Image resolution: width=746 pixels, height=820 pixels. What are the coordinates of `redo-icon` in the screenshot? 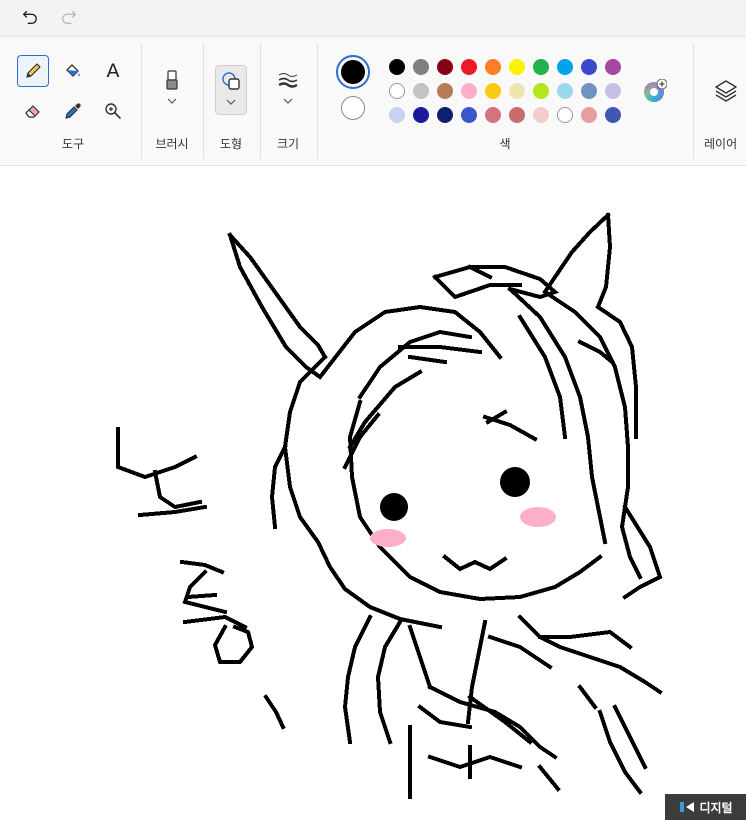 It's located at (69, 17).